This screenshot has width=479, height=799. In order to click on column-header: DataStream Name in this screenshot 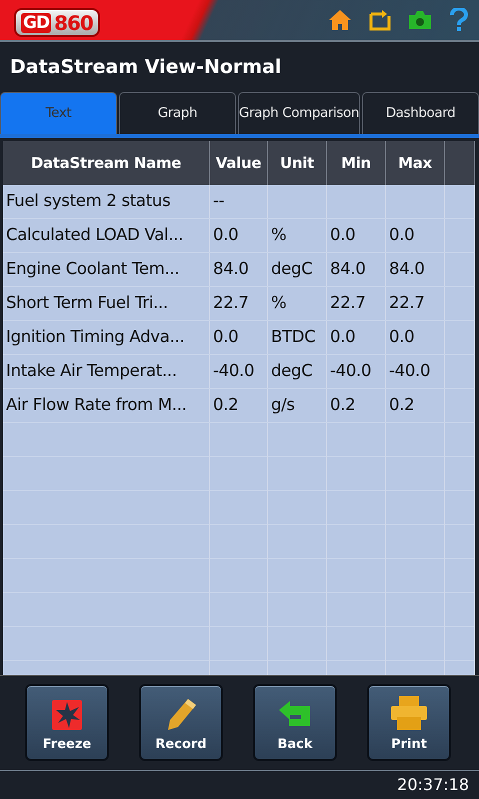, I will do `click(106, 163)`.